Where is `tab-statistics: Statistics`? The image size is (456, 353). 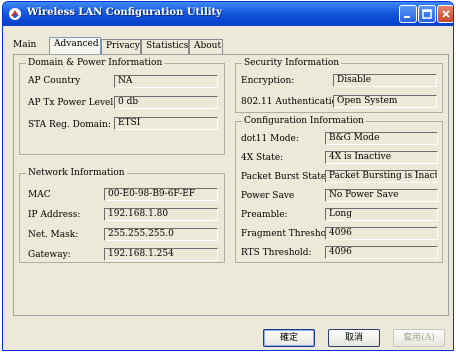
tab-statistics: Statistics is located at coordinates (165, 46).